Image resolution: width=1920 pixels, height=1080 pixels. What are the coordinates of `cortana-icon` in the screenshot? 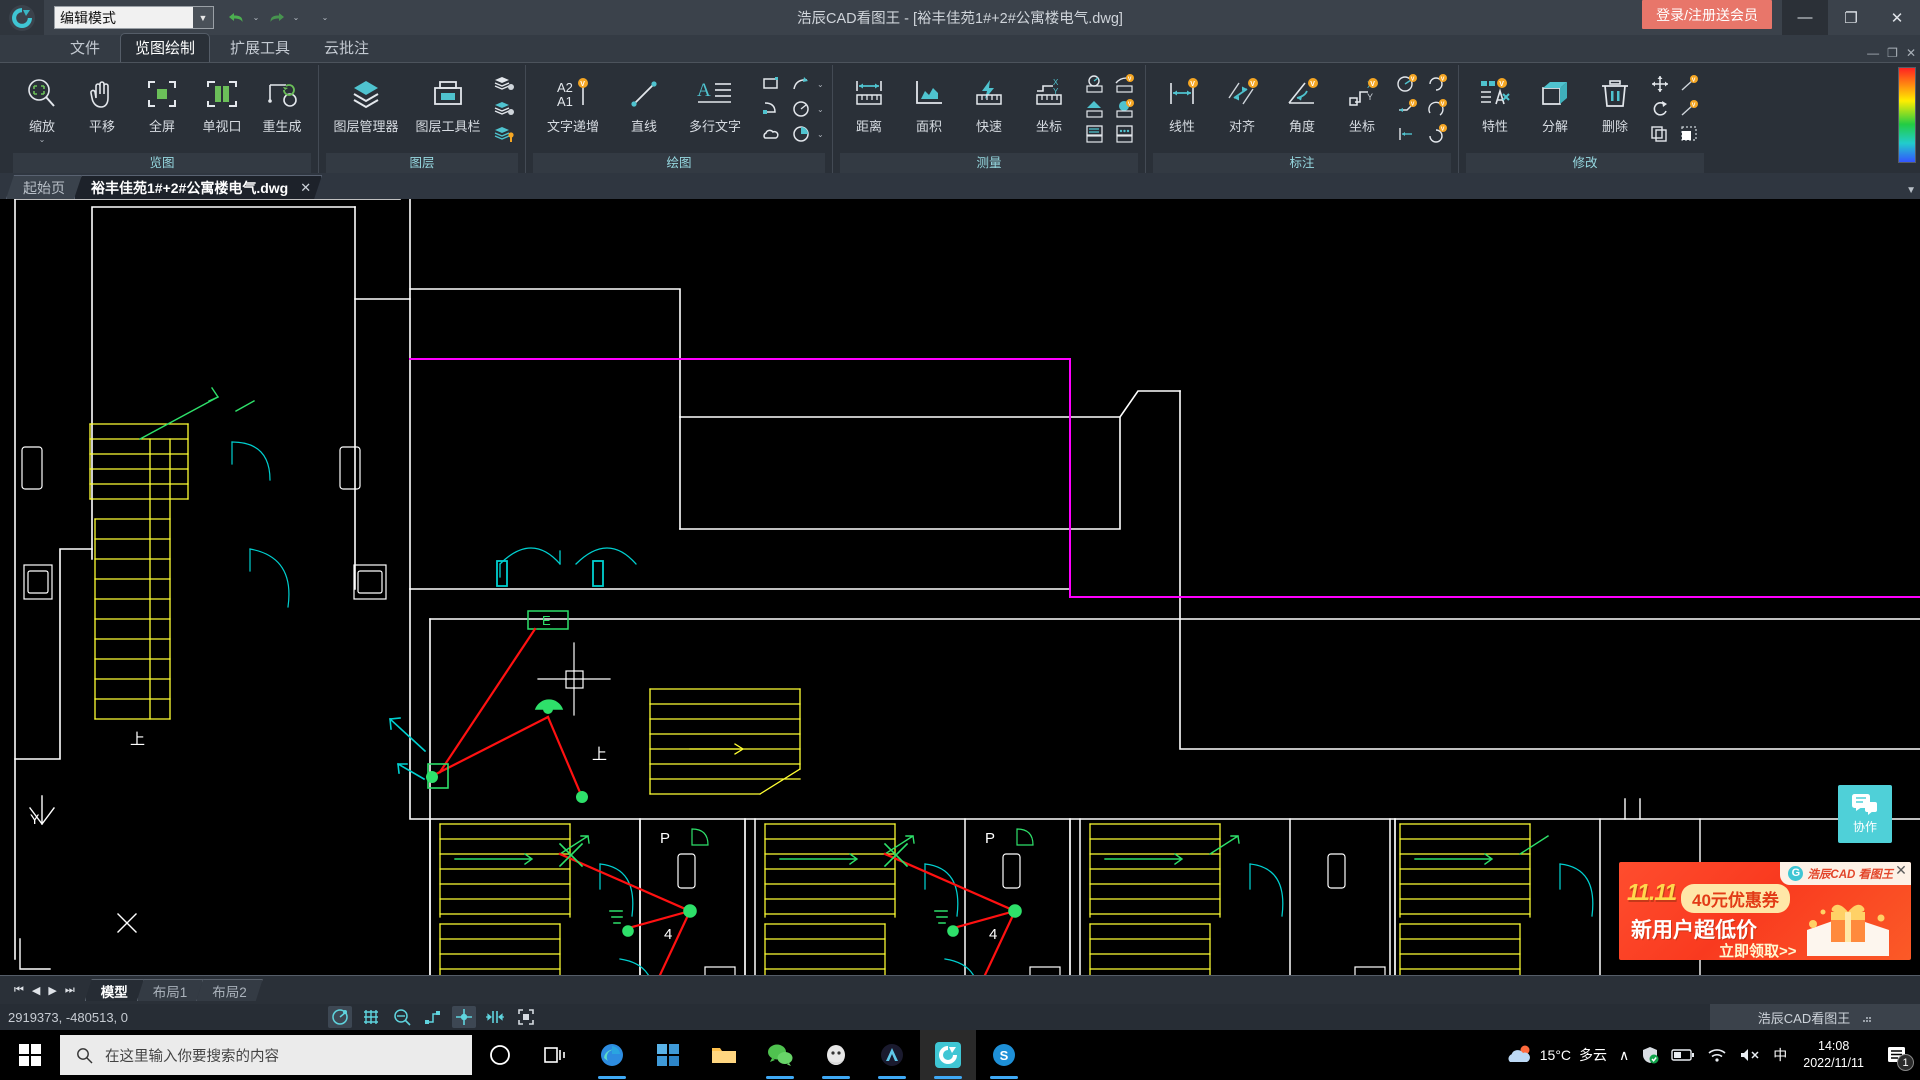 It's located at (500, 1055).